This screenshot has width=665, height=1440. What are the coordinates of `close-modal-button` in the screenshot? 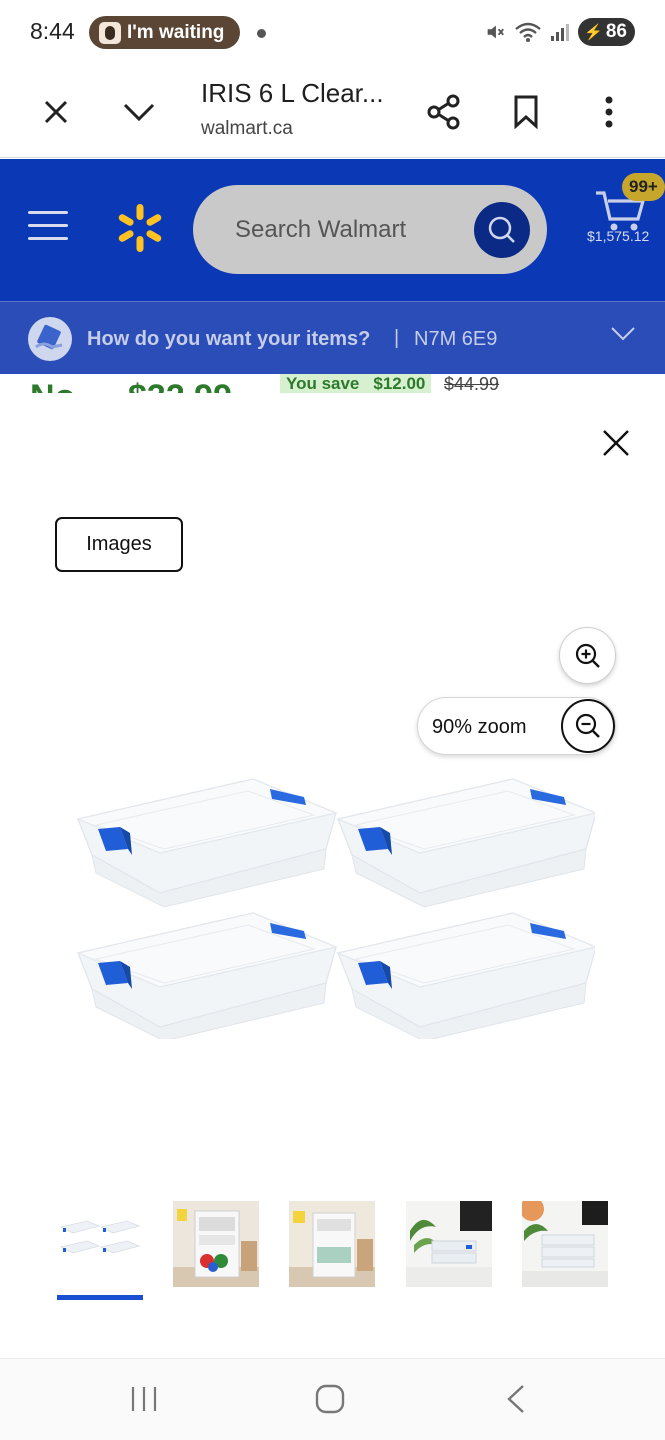 It's located at (616, 443).